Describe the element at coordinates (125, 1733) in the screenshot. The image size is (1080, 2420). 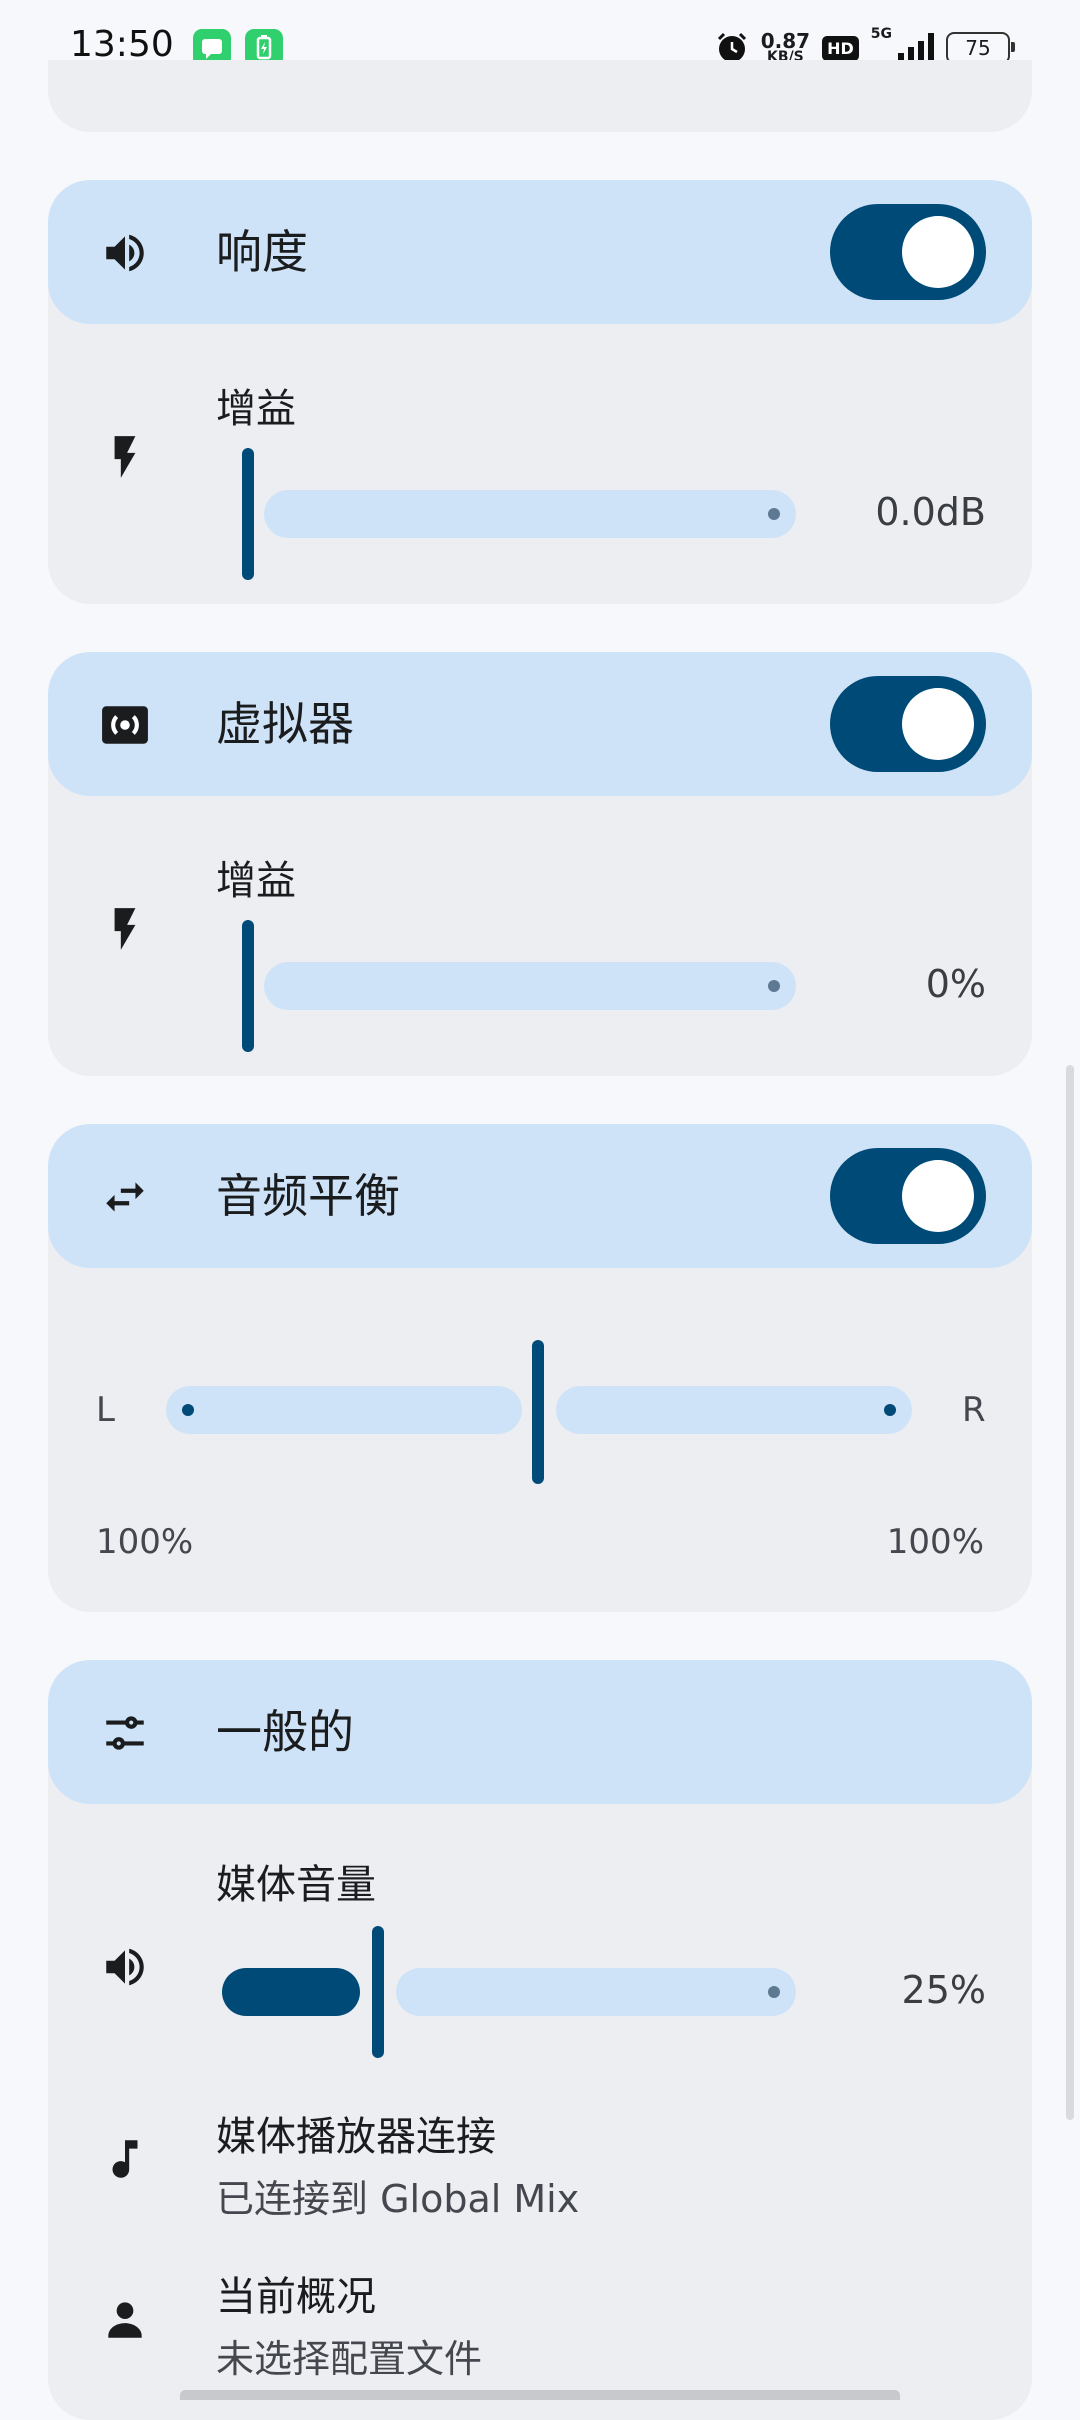
I see `tune-icon` at that location.